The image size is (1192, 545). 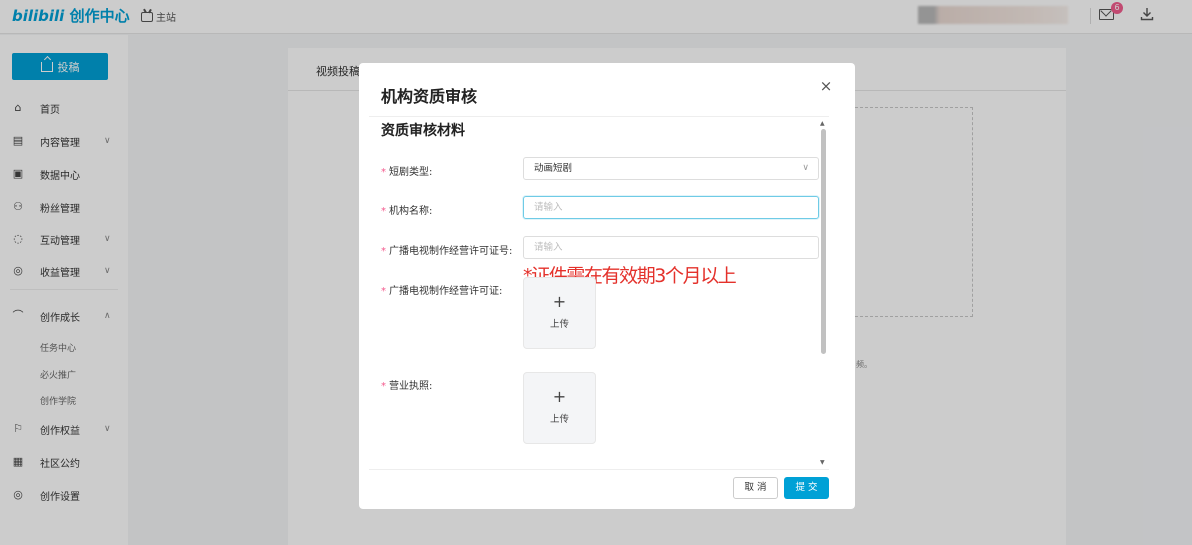 I want to click on close-icon: ×, so click(x=826, y=86).